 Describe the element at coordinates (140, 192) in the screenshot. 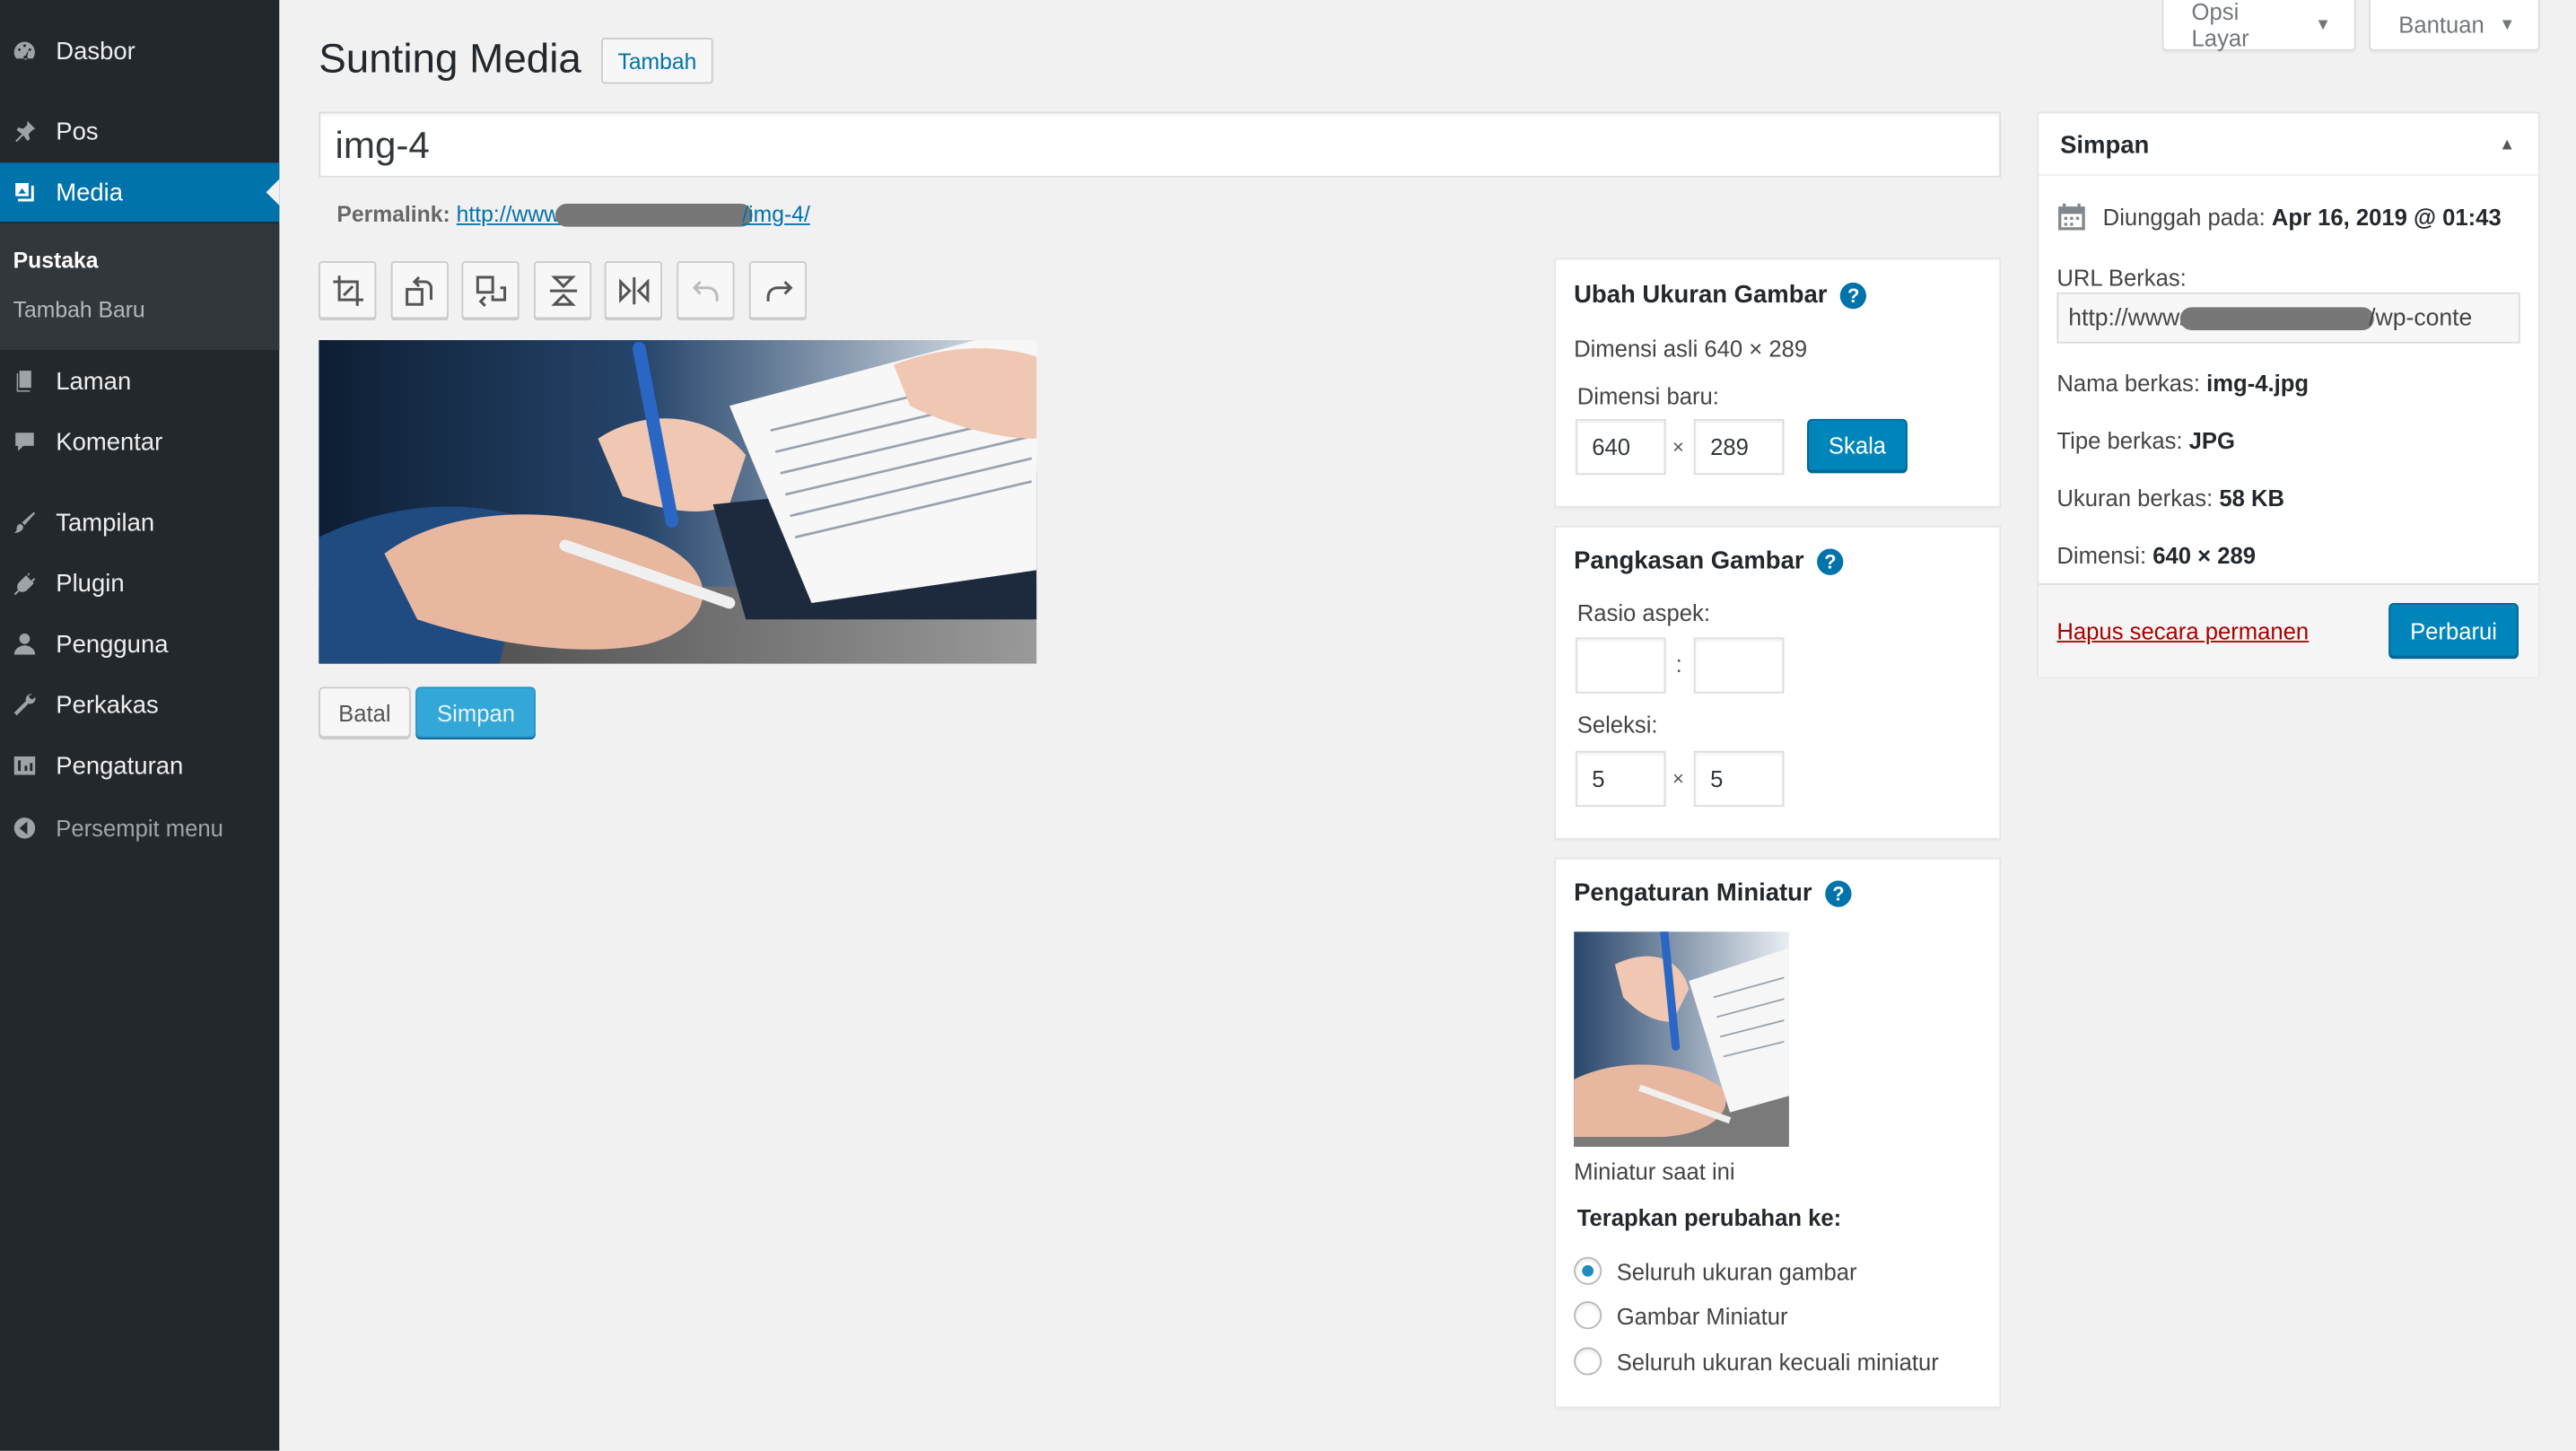

I see `menu-media: Media` at that location.